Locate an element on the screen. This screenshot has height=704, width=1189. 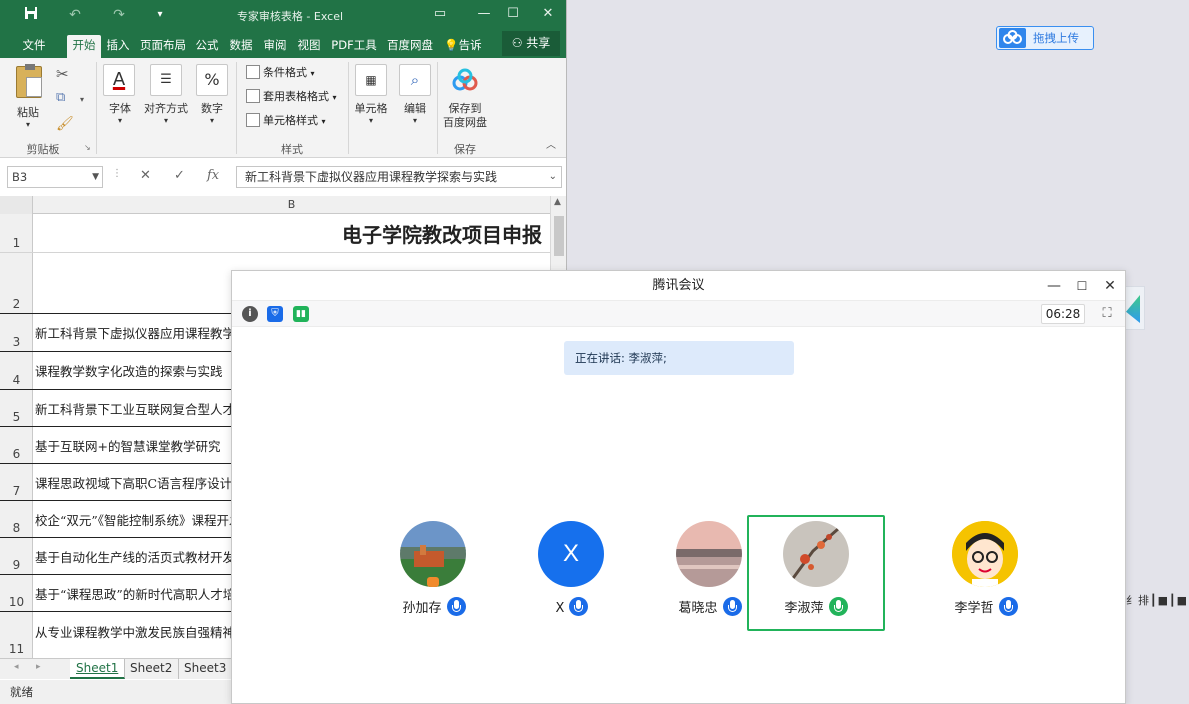
sheet-title-cell: 电子学院教改项目申报 is located at coordinates (292, 233).